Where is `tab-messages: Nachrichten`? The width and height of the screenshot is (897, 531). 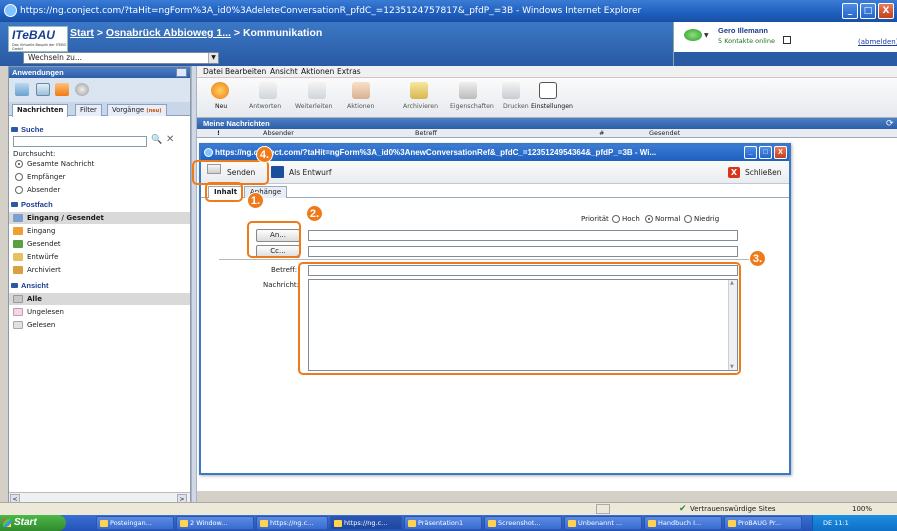 tab-messages: Nachrichten is located at coordinates (40, 110).